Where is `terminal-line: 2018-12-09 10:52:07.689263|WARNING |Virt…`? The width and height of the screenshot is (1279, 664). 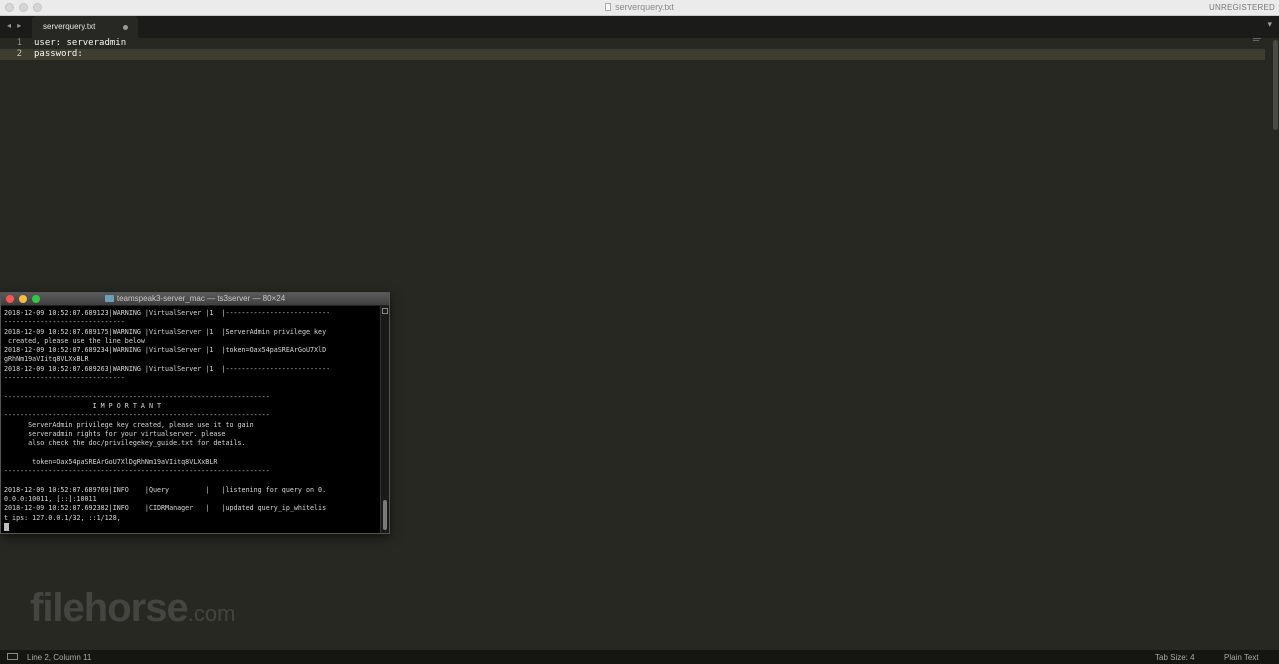
terminal-line: 2018-12-09 10:52:07.689263|WARNING |Virt… is located at coordinates (167, 368).